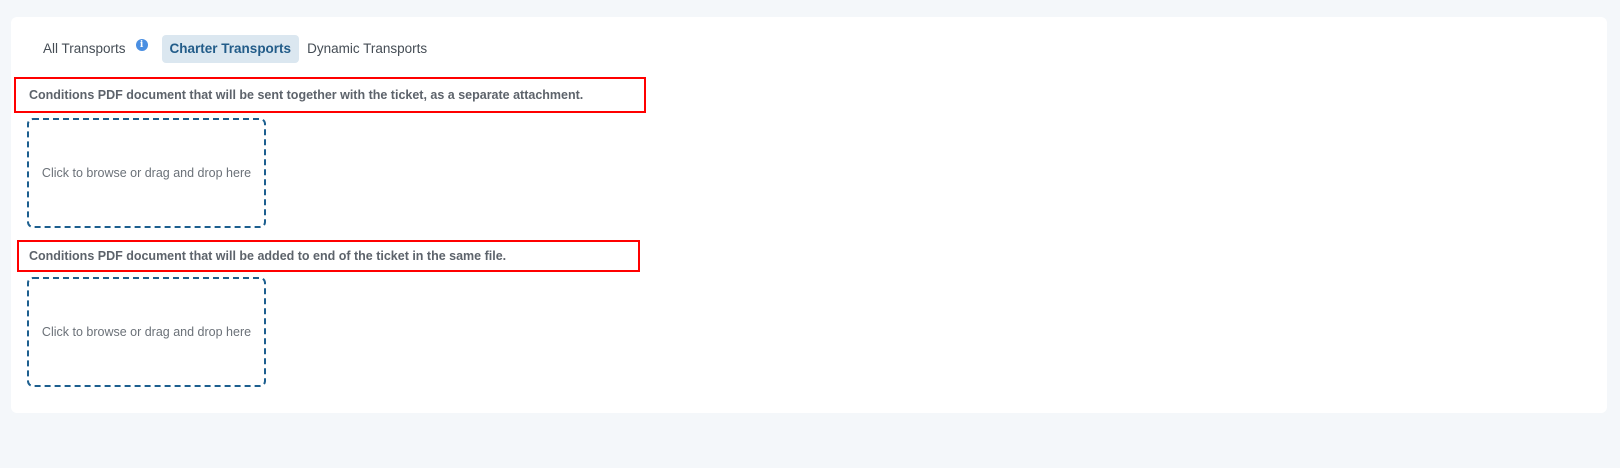  What do you see at coordinates (367, 49) in the screenshot?
I see `tab-dynamic-transports: Dynamic Transports` at bounding box center [367, 49].